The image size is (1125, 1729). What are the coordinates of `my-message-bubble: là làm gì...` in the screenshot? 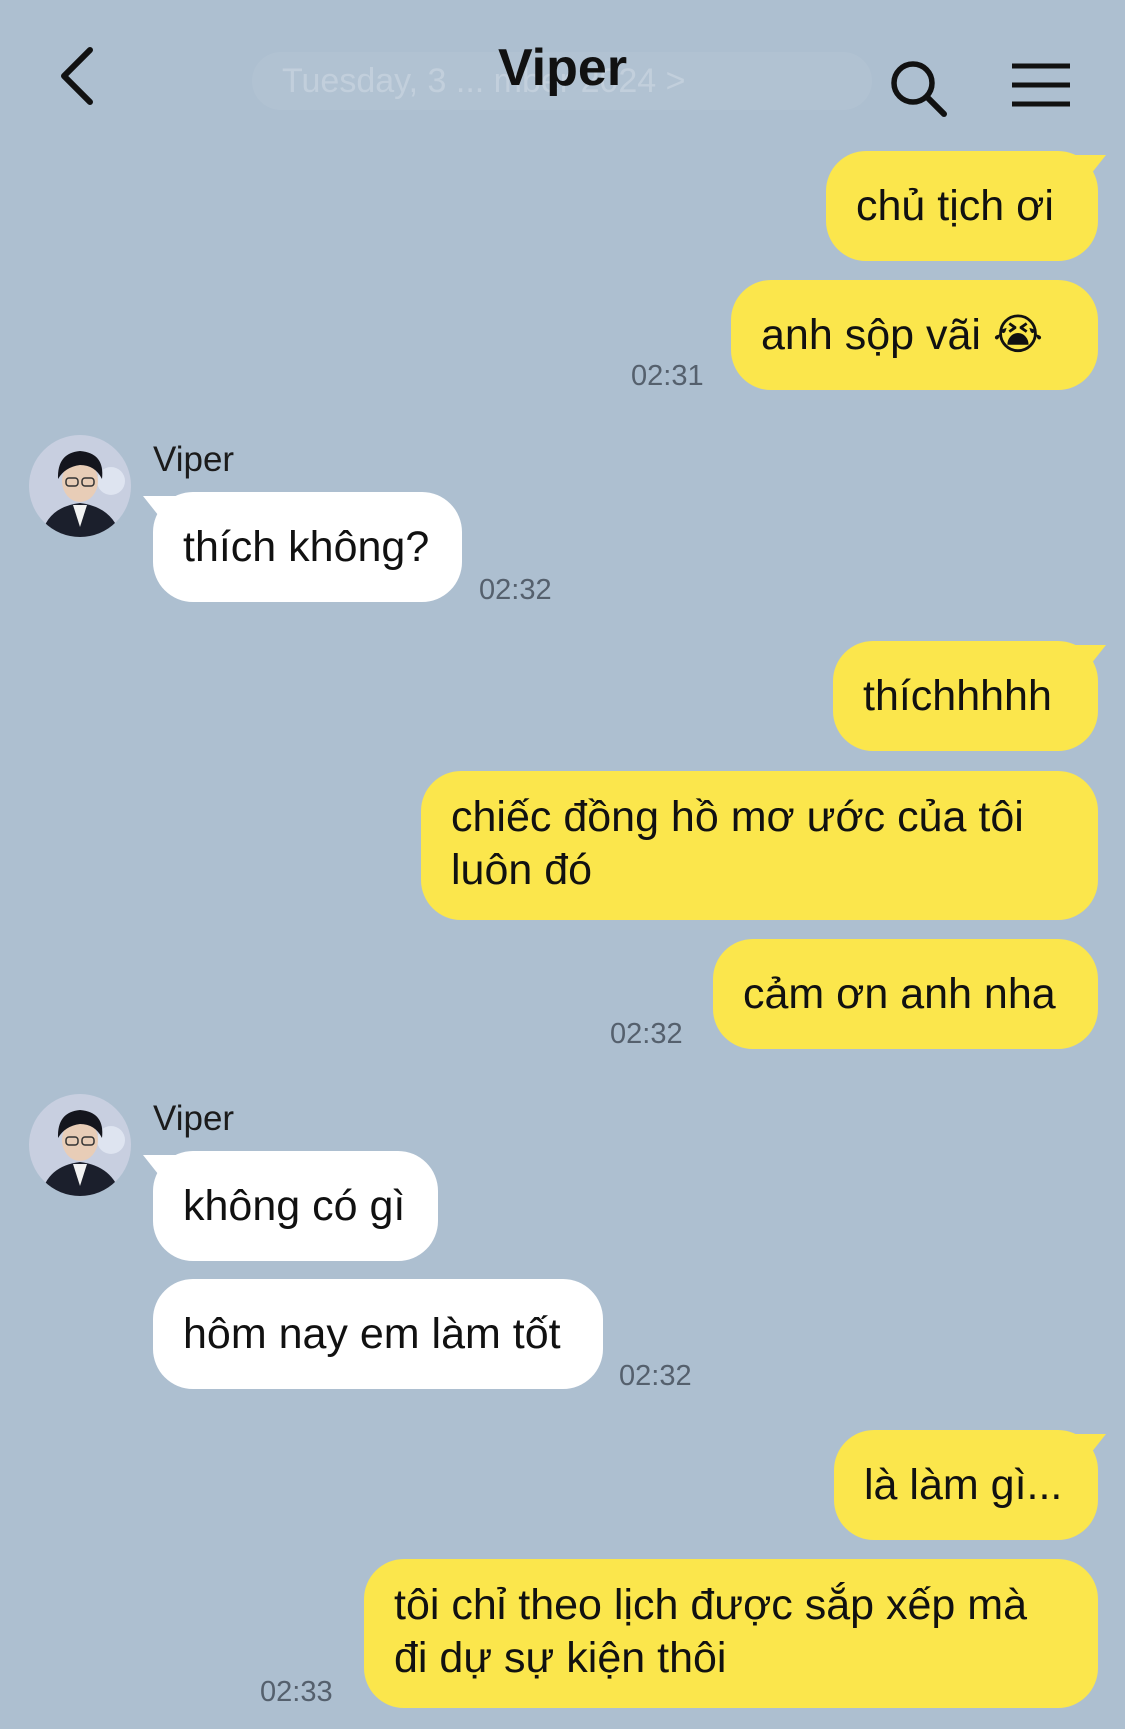 It's located at (966, 1485).